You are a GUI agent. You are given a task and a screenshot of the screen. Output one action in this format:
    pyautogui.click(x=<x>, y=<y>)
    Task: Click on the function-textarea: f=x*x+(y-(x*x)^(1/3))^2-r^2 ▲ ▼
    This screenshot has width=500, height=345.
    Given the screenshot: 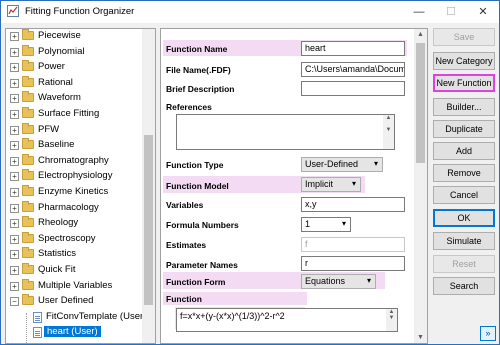 What is the action you would take?
    pyautogui.click(x=287, y=320)
    